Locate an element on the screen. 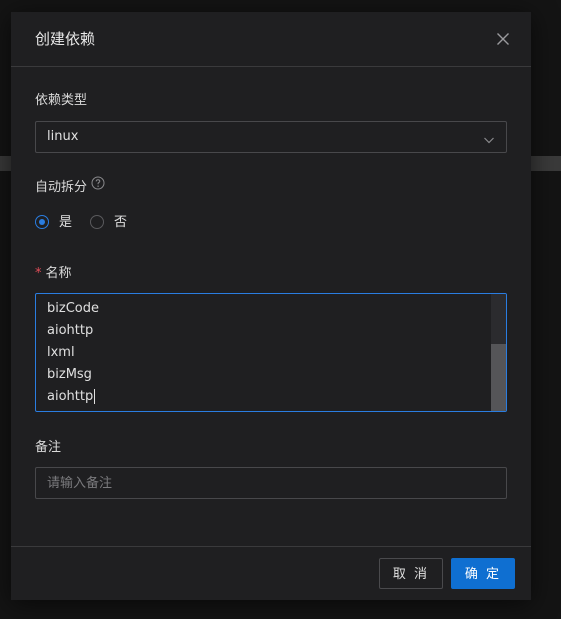  dependency-type-select: linux is located at coordinates (271, 137).